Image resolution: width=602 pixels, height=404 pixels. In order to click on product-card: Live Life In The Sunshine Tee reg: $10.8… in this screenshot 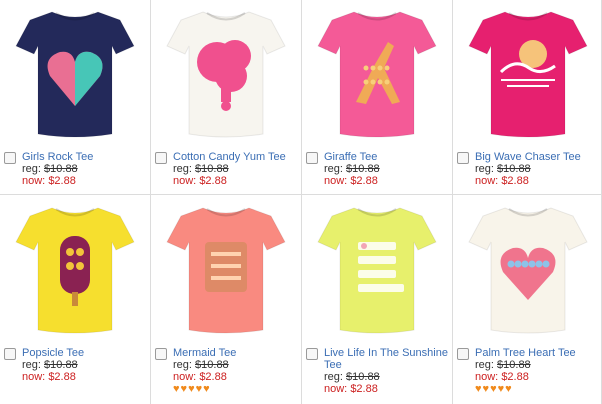, I will do `click(377, 297)`.